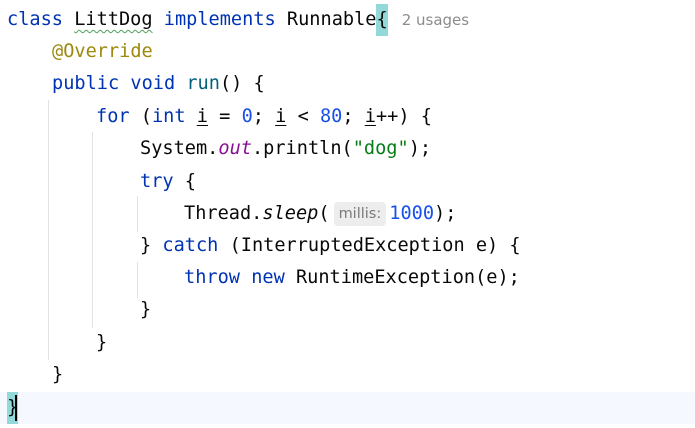 Image resolution: width=695 pixels, height=428 pixels. I want to click on string-literal: "dog", so click(380, 148).